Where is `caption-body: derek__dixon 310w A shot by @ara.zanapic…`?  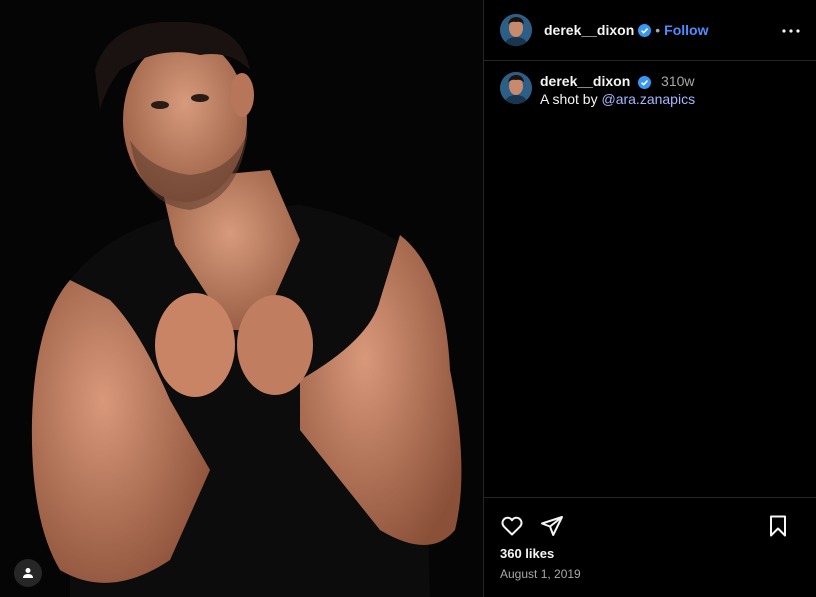
caption-body: derek__dixon 310w A shot by @ara.zanapic… is located at coordinates (617, 90).